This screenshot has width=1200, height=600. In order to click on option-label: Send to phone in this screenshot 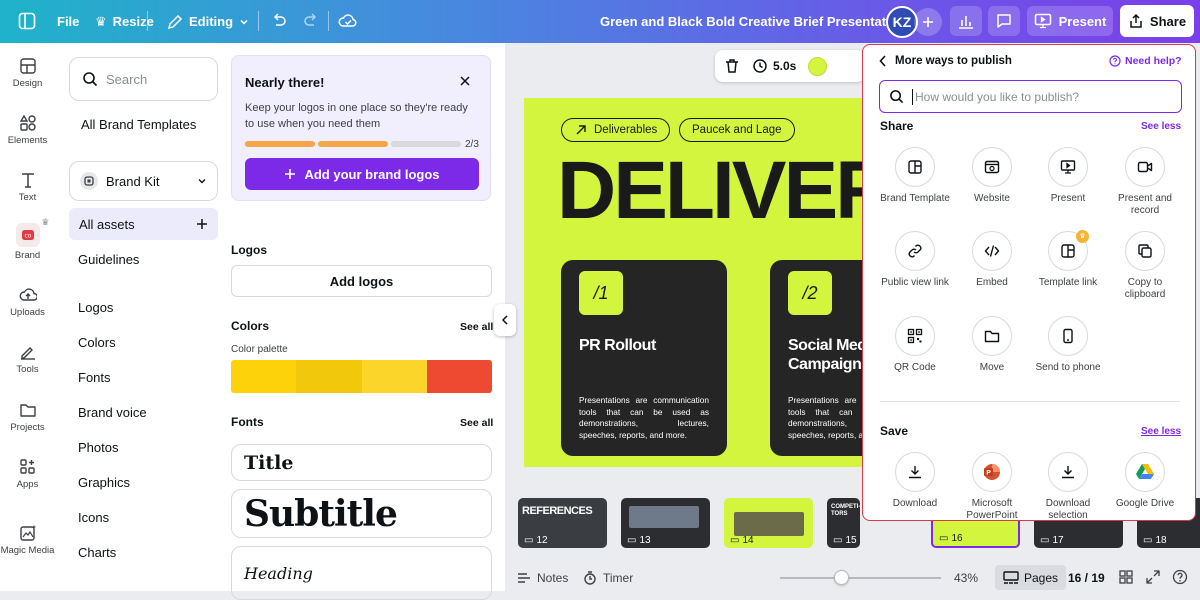, I will do `click(1068, 367)`.